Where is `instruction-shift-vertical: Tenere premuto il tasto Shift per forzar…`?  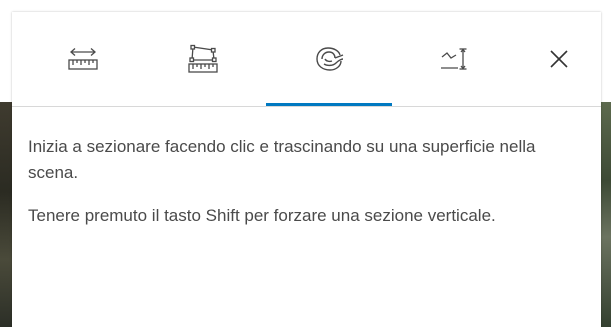 instruction-shift-vertical: Tenere premuto il tasto Shift per forzar… is located at coordinates (262, 215).